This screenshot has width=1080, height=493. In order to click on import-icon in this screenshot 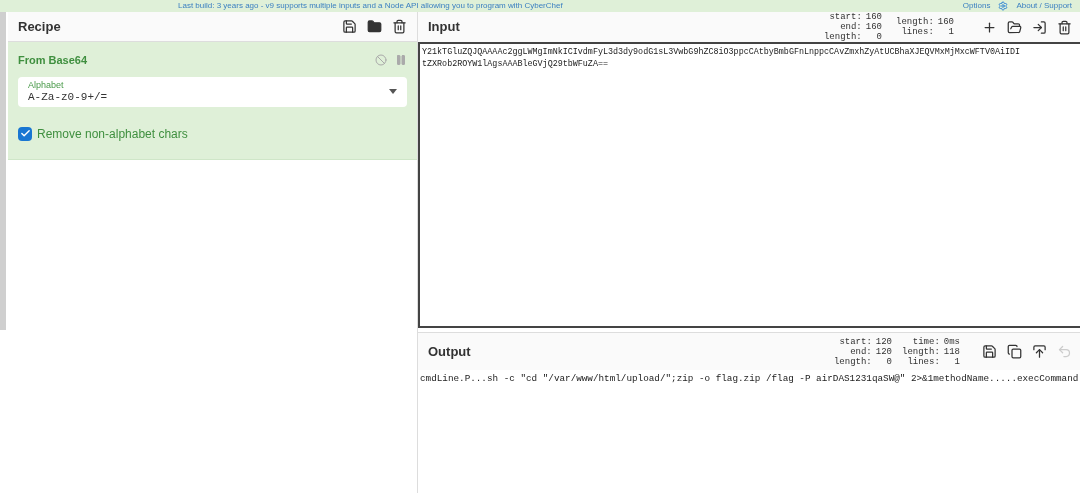, I will do `click(1039, 27)`.